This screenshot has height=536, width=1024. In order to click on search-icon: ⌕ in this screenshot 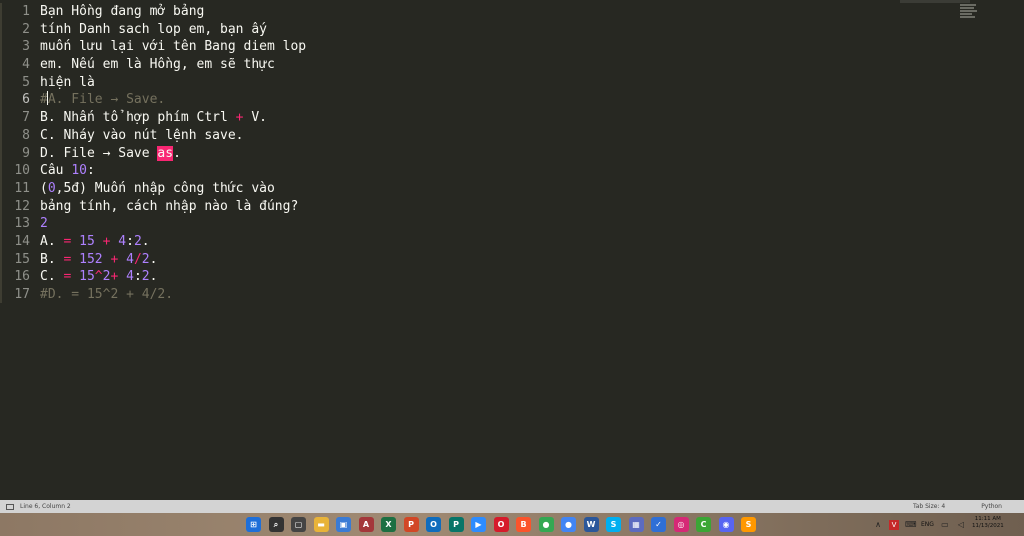, I will do `click(276, 524)`.